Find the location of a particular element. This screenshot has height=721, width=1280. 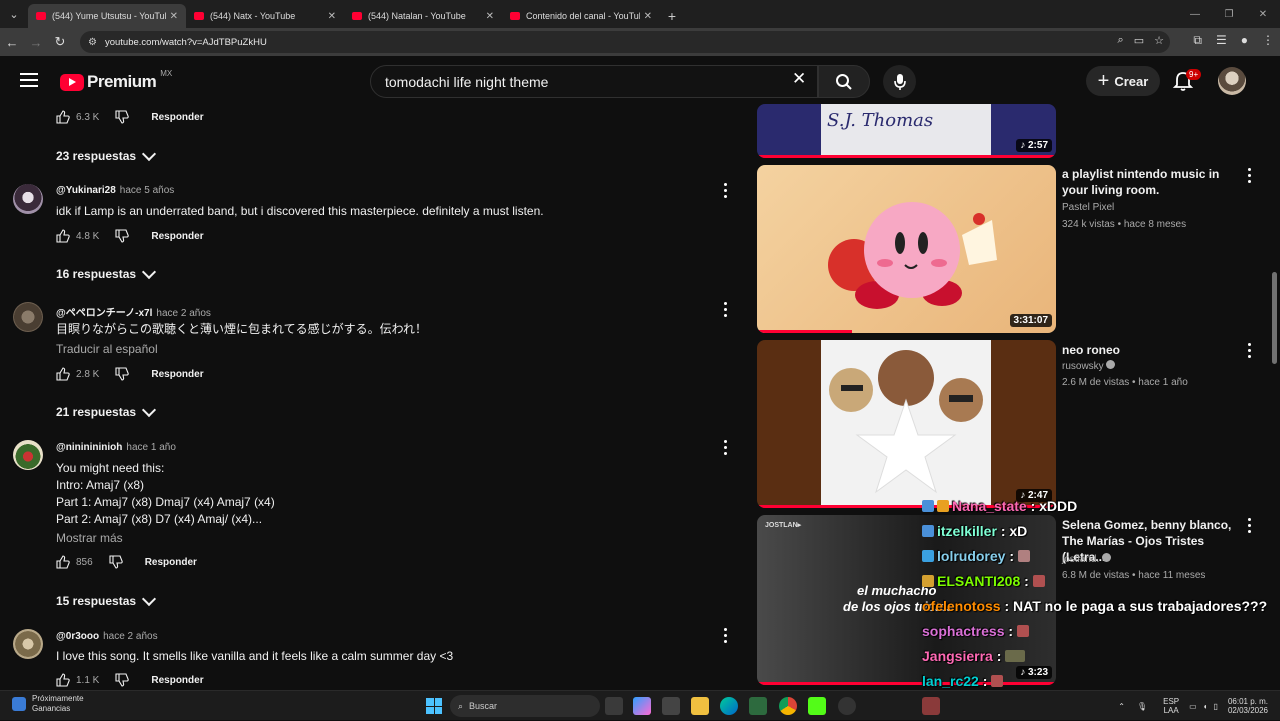

copilot-icon is located at coordinates (642, 706).